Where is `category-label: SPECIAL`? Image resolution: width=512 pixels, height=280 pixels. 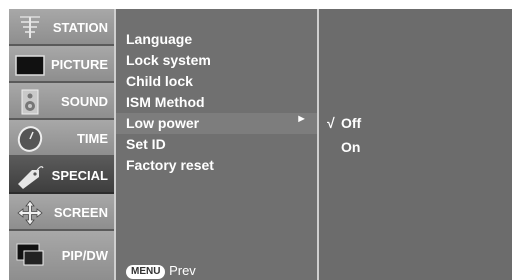 category-label: SPECIAL is located at coordinates (79, 175).